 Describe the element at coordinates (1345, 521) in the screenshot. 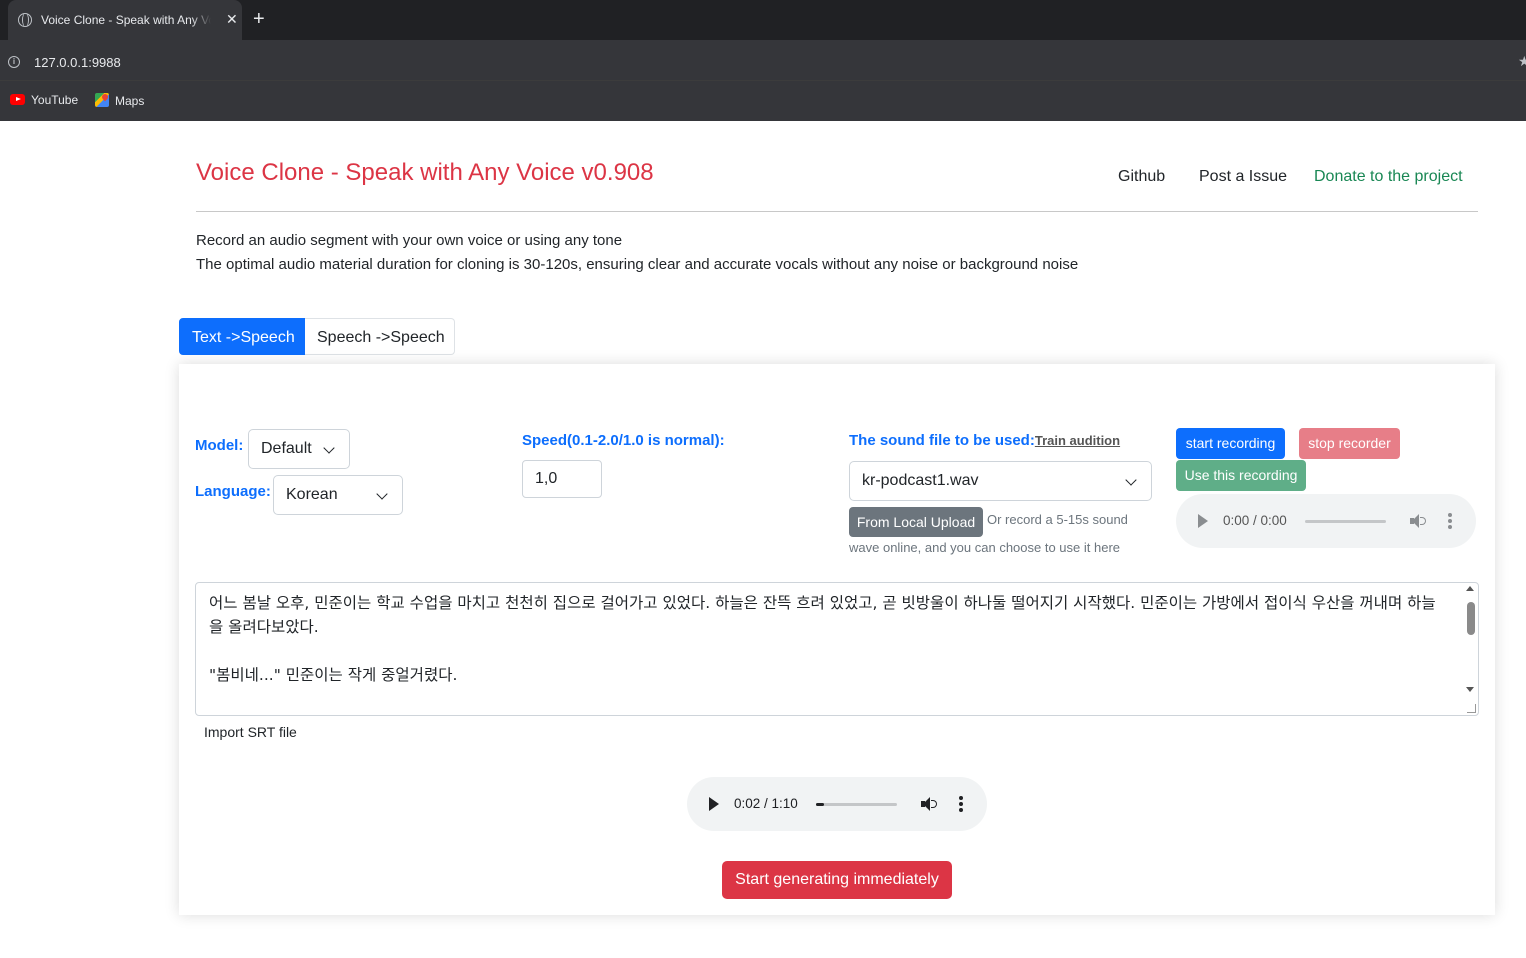

I see `recording-seek-bar` at that location.